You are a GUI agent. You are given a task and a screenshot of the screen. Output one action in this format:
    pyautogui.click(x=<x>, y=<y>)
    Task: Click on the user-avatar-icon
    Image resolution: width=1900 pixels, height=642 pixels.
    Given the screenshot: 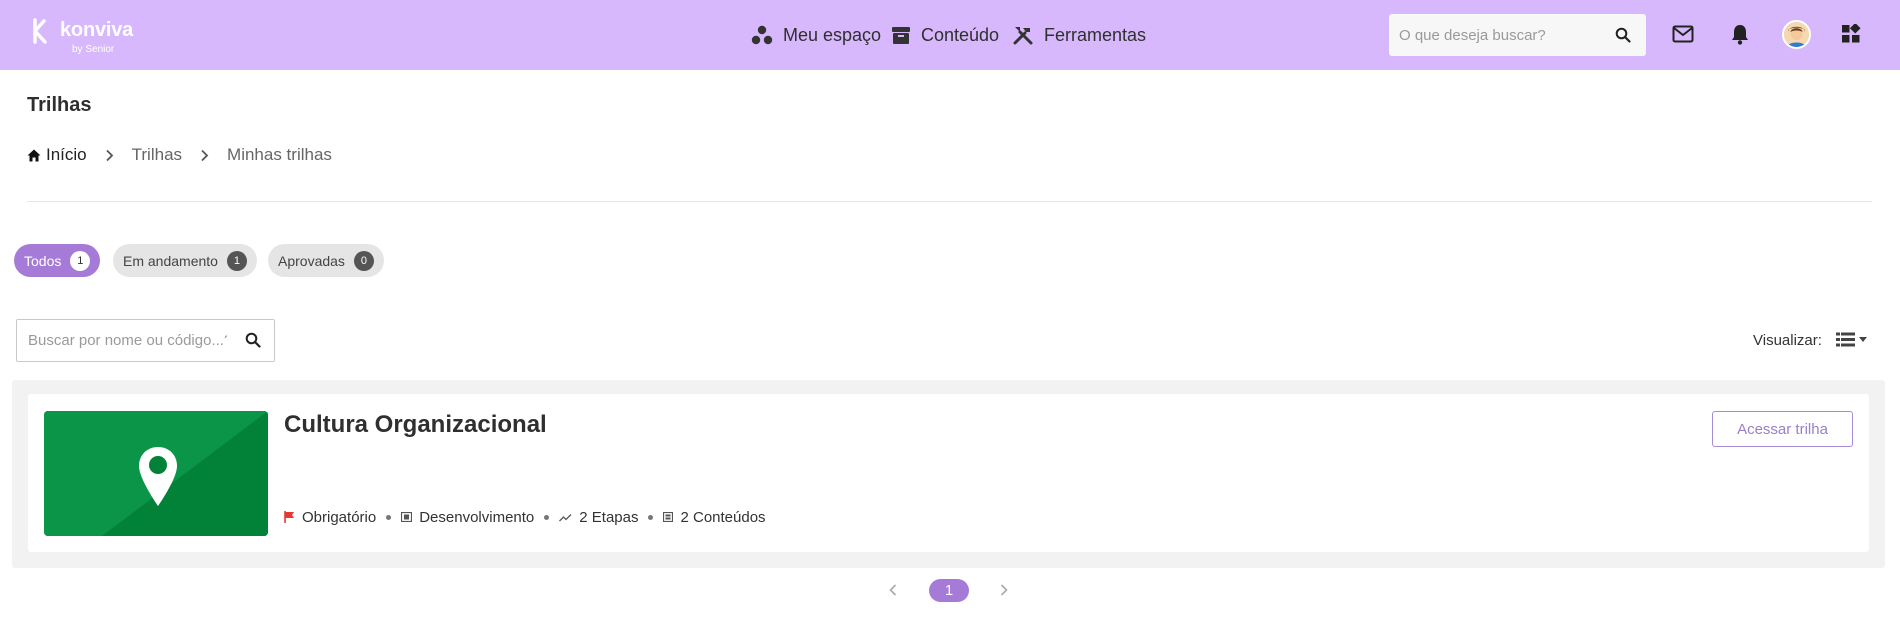 What is the action you would take?
    pyautogui.click(x=1796, y=34)
    